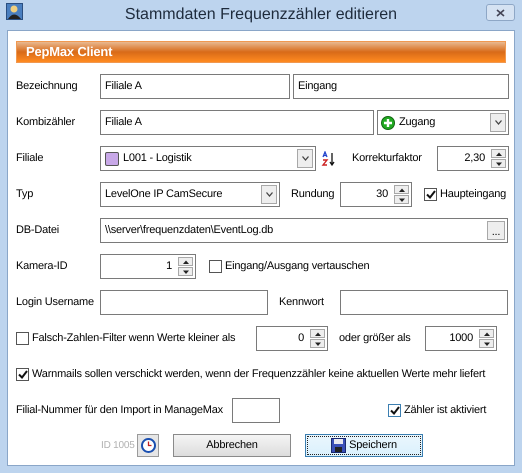  Describe the element at coordinates (208, 158) in the screenshot. I see `dropdown: L001 - Logistik` at that location.